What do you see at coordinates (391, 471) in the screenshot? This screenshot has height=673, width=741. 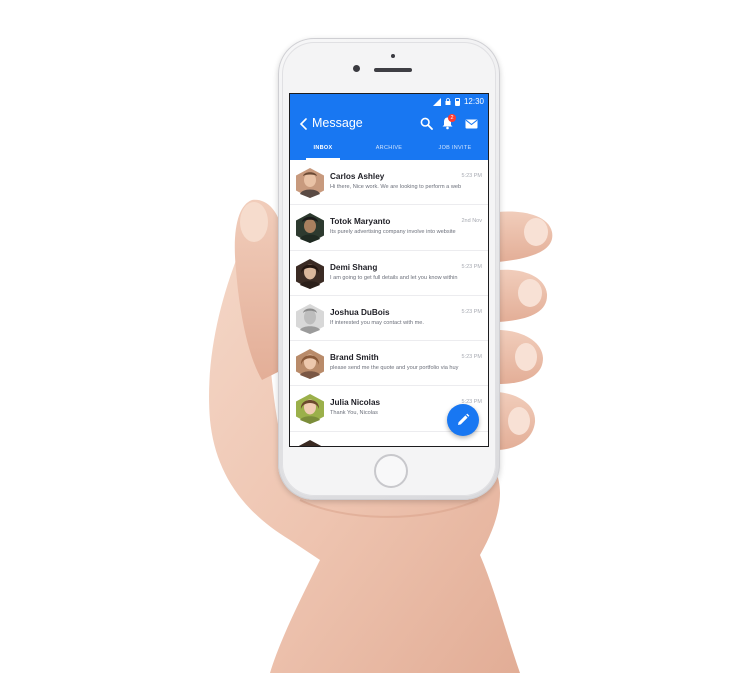 I see `home-button` at bounding box center [391, 471].